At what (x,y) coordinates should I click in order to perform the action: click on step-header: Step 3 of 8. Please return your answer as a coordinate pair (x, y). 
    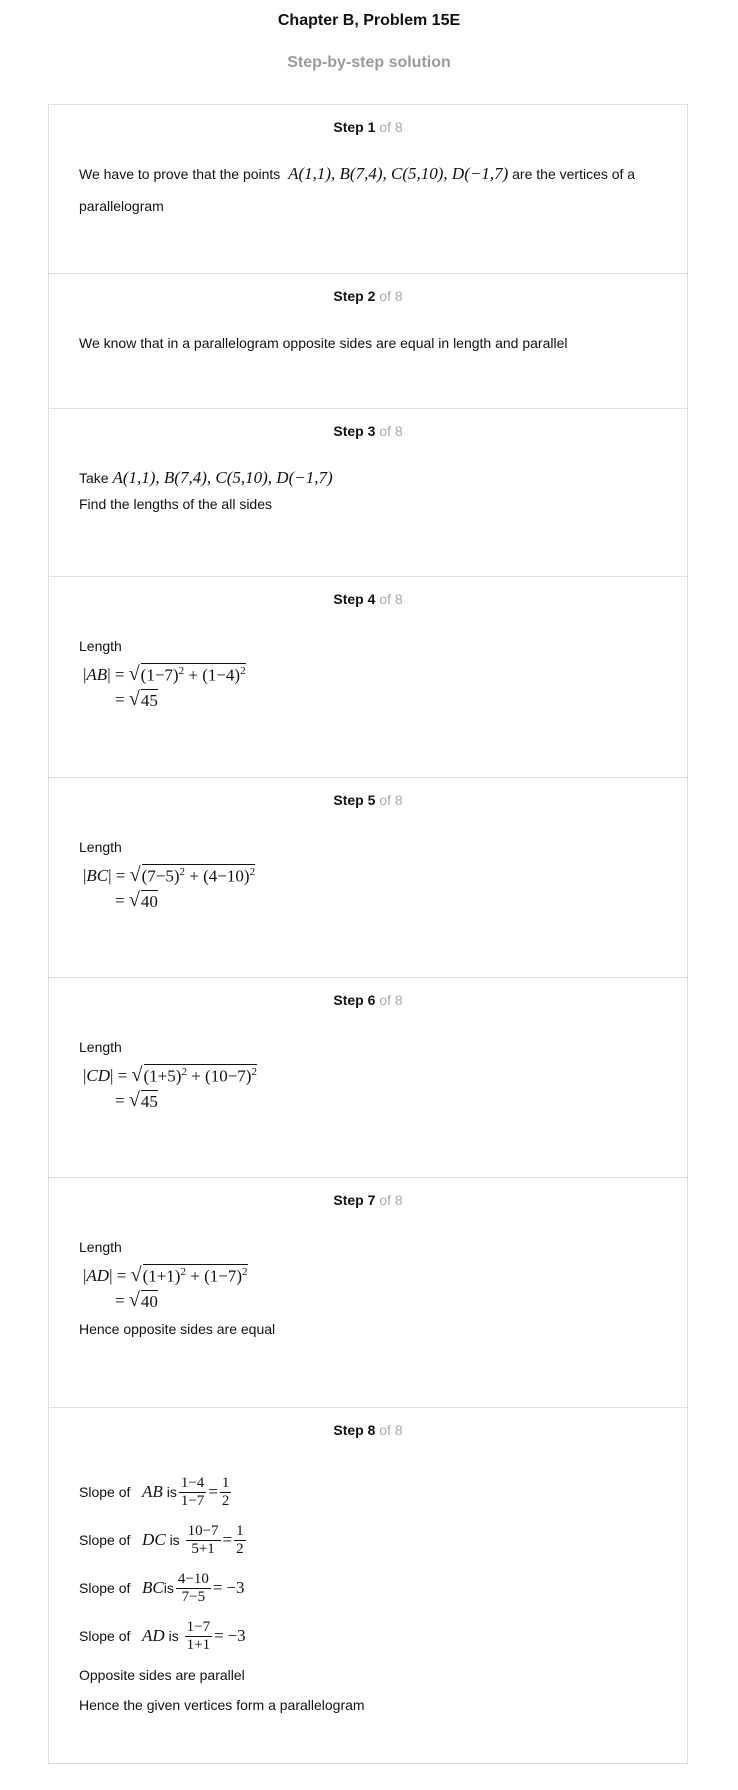
    Looking at the image, I should click on (368, 431).